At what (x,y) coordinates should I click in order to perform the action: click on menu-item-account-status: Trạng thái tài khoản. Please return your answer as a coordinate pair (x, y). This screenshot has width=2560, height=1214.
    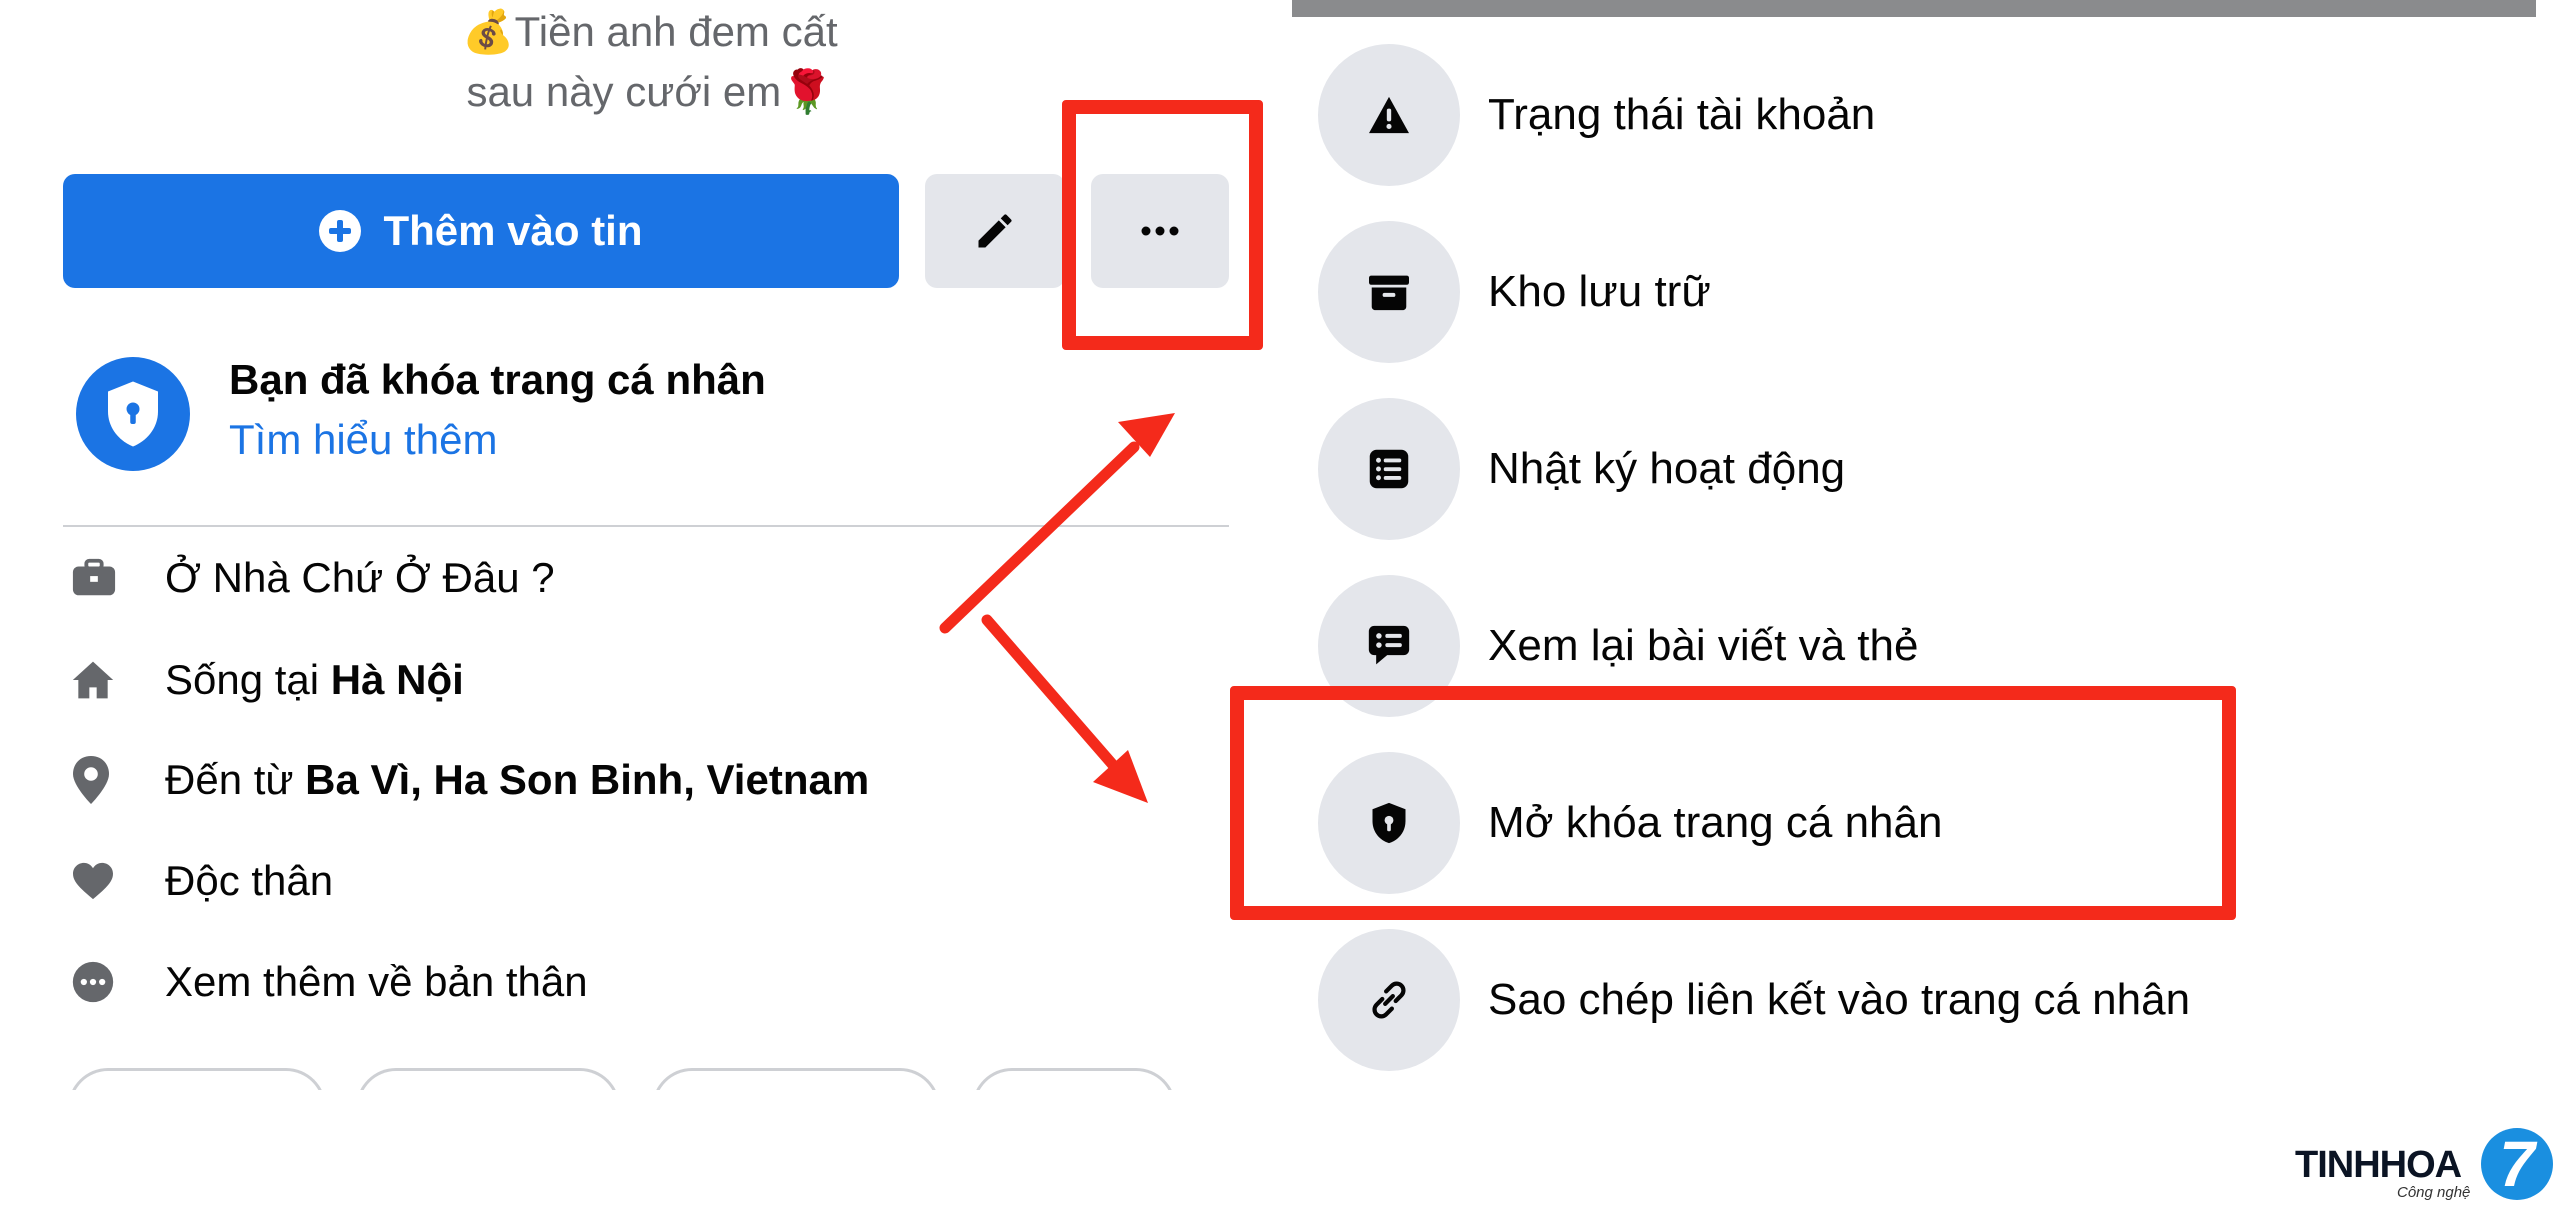
    Looking at the image, I should click on (1596, 115).